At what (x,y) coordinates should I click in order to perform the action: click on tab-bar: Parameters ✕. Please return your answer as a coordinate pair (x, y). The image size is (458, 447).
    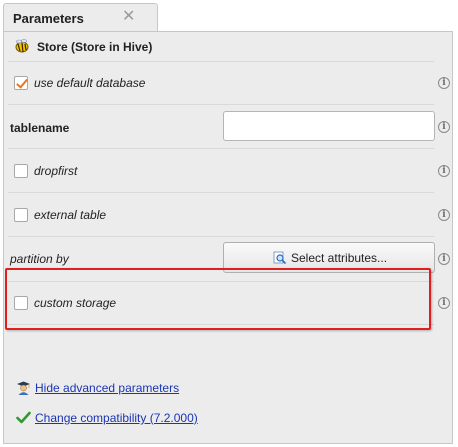
    Looking at the image, I should click on (229, 16).